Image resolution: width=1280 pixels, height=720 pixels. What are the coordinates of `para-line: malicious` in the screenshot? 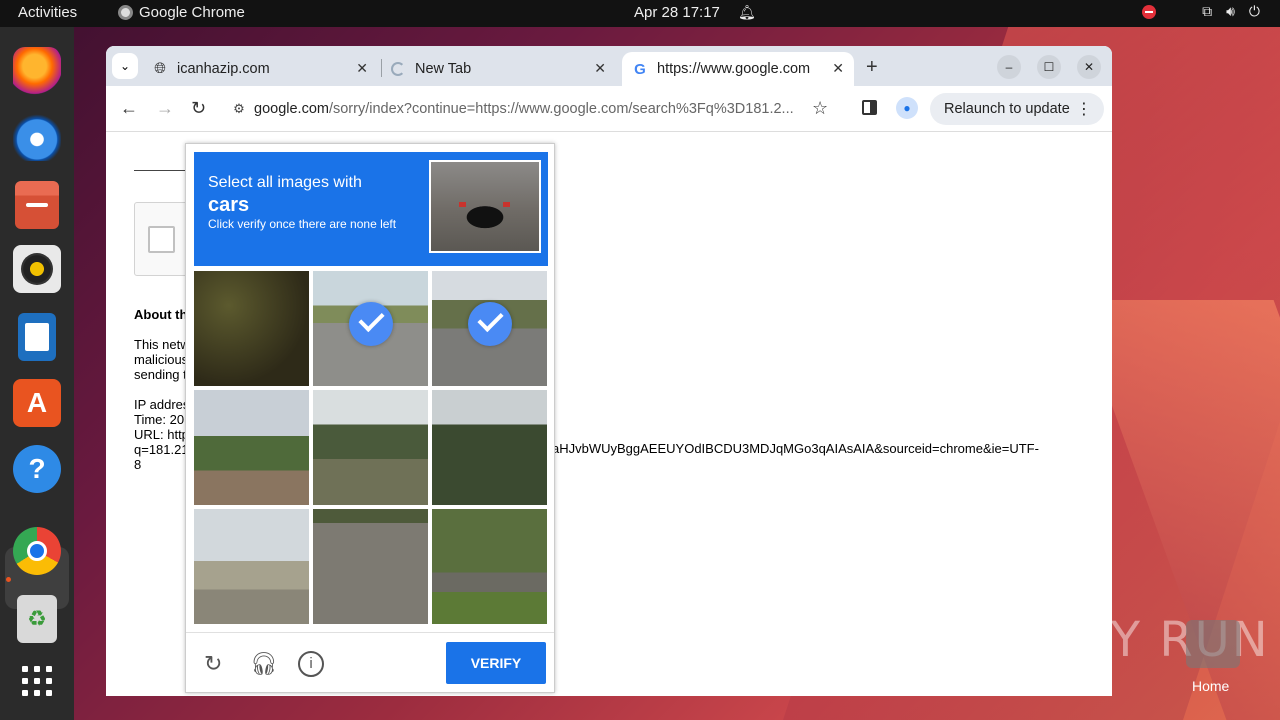 It's located at (161, 359).